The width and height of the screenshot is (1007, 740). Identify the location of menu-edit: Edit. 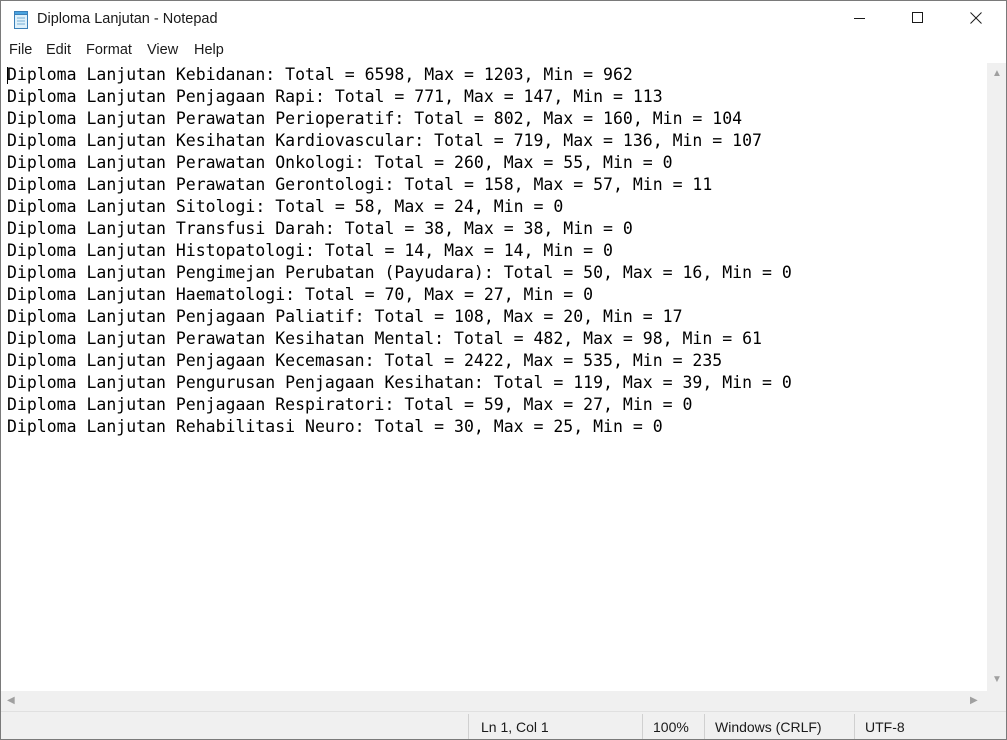
(58, 50).